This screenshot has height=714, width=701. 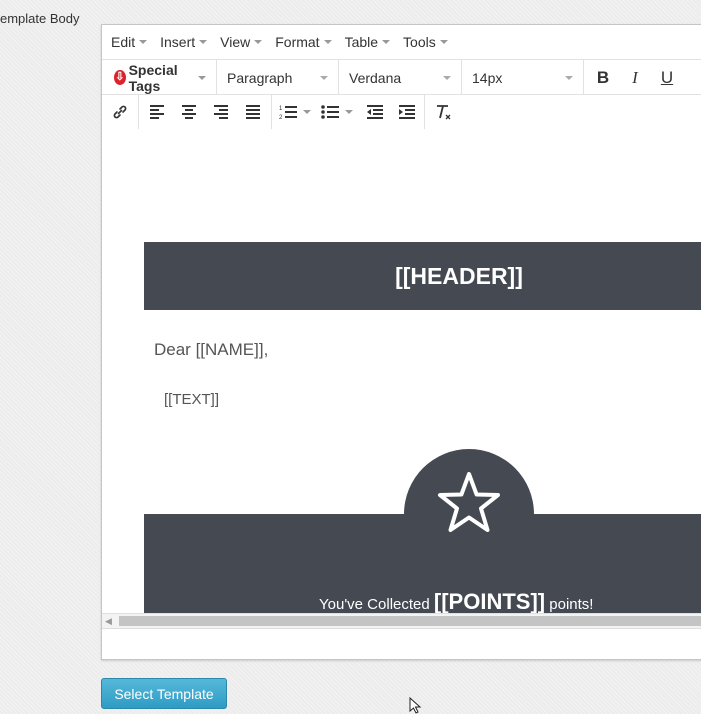 I want to click on points-message: You've Collected [[POINTS]] points!, so click(x=456, y=601).